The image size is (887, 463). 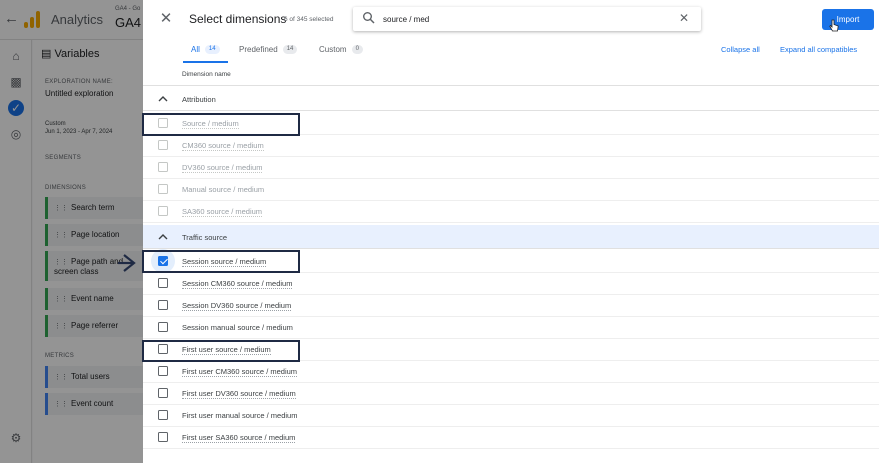 I want to click on group-traffic-source: Traffic source, so click(x=511, y=237).